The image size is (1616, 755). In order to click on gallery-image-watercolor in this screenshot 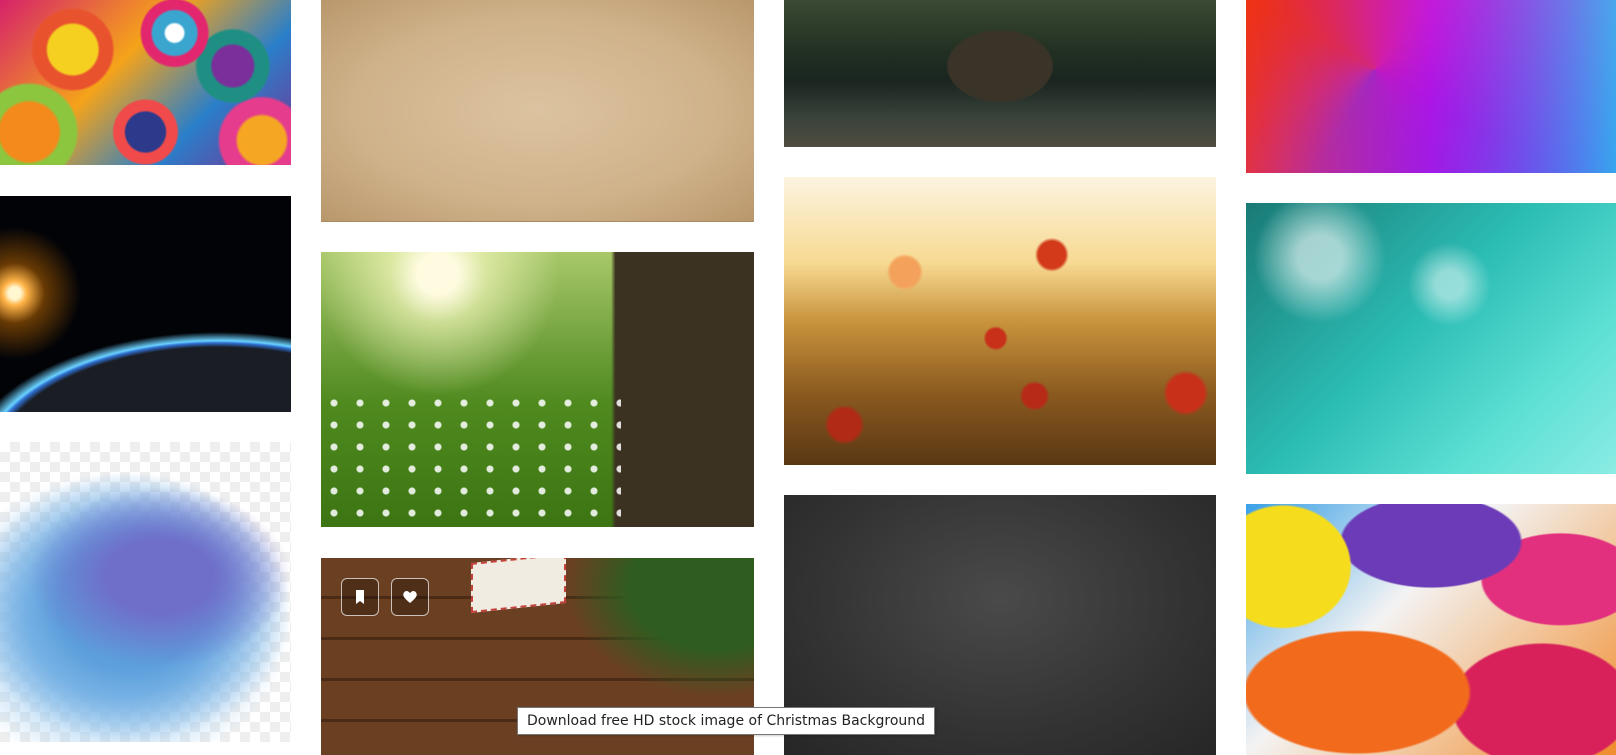, I will do `click(145, 592)`.